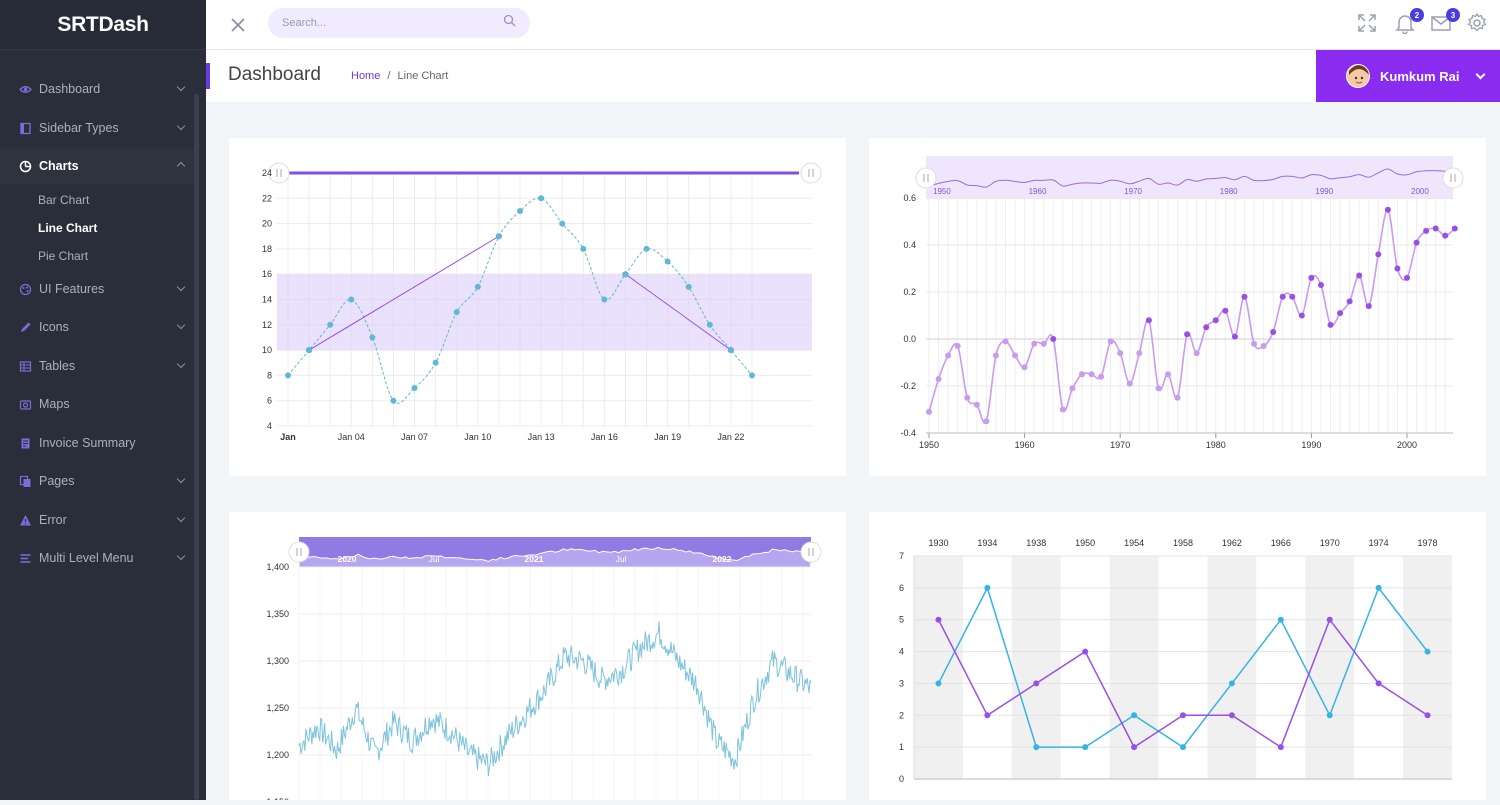 The width and height of the screenshot is (1500, 805). I want to click on sidebar-item-tables: Tables, so click(97, 366).